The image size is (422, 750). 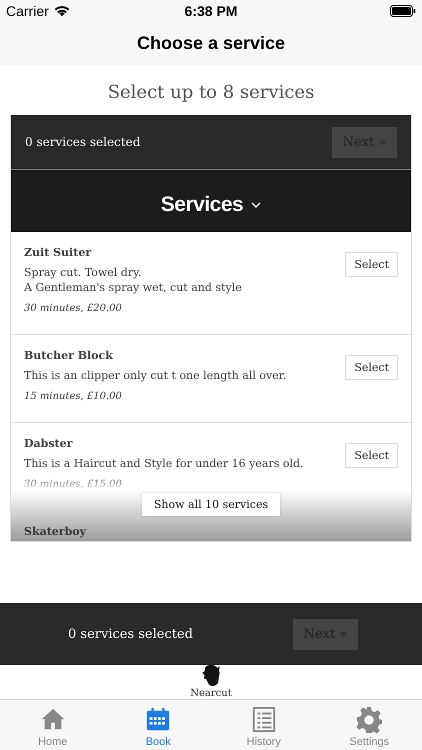 What do you see at coordinates (69, 355) in the screenshot?
I see `service-name: Butcher Block` at bounding box center [69, 355].